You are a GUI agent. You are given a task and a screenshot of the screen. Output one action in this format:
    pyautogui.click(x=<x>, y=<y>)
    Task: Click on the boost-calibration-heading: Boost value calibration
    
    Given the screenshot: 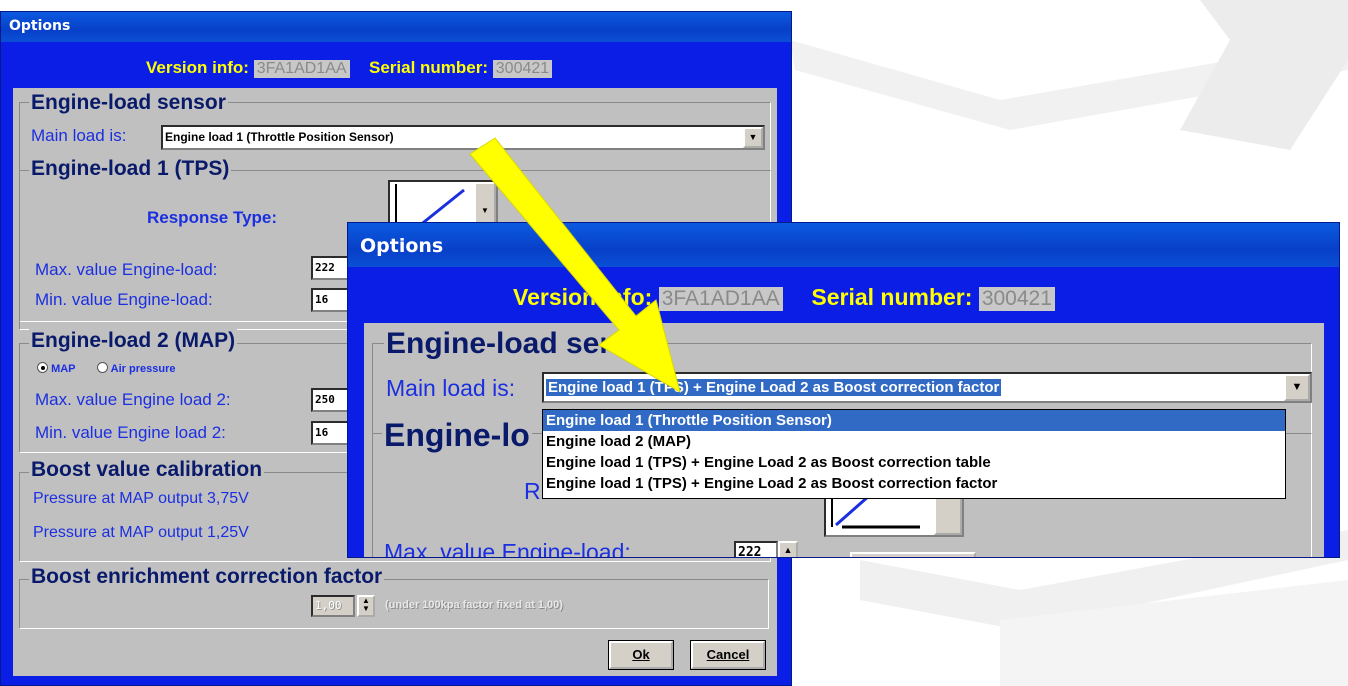 What is the action you would take?
    pyautogui.click(x=147, y=470)
    